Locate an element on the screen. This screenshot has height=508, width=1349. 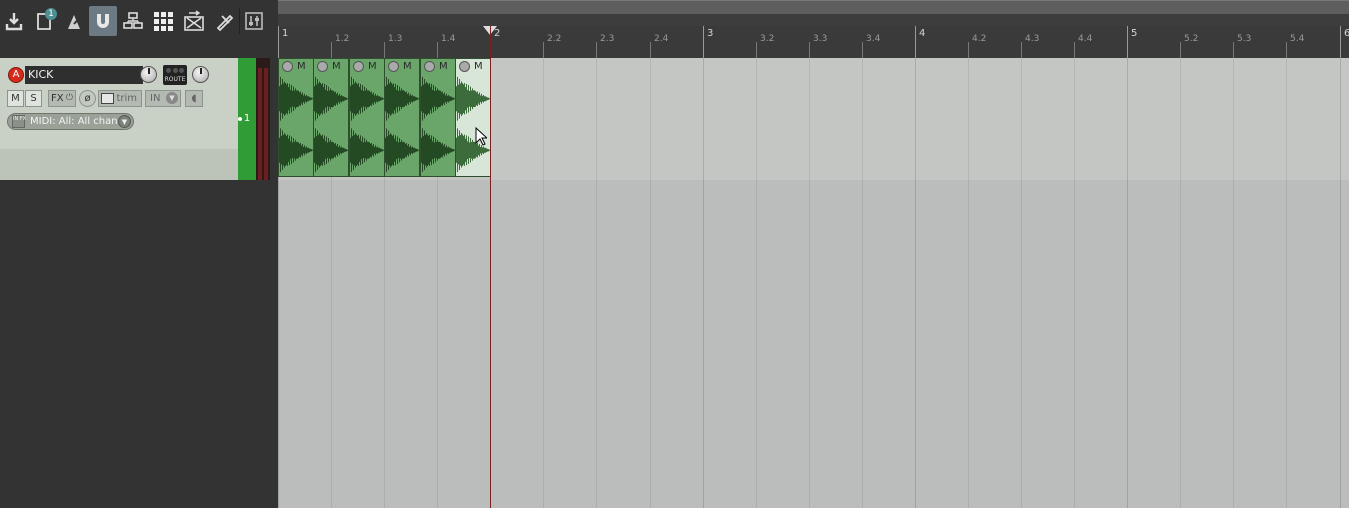
ruler-bar-label: 1 is located at coordinates (285, 33).